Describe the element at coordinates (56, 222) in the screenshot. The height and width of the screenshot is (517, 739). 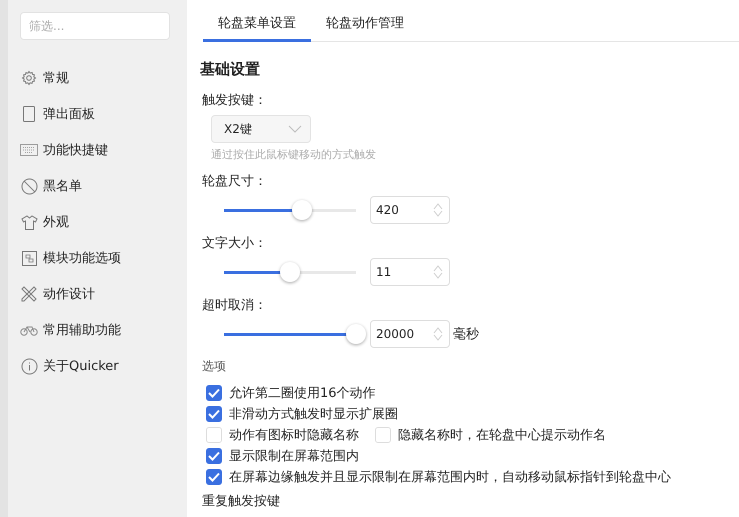
I see `sidebar-item: 外观` at that location.